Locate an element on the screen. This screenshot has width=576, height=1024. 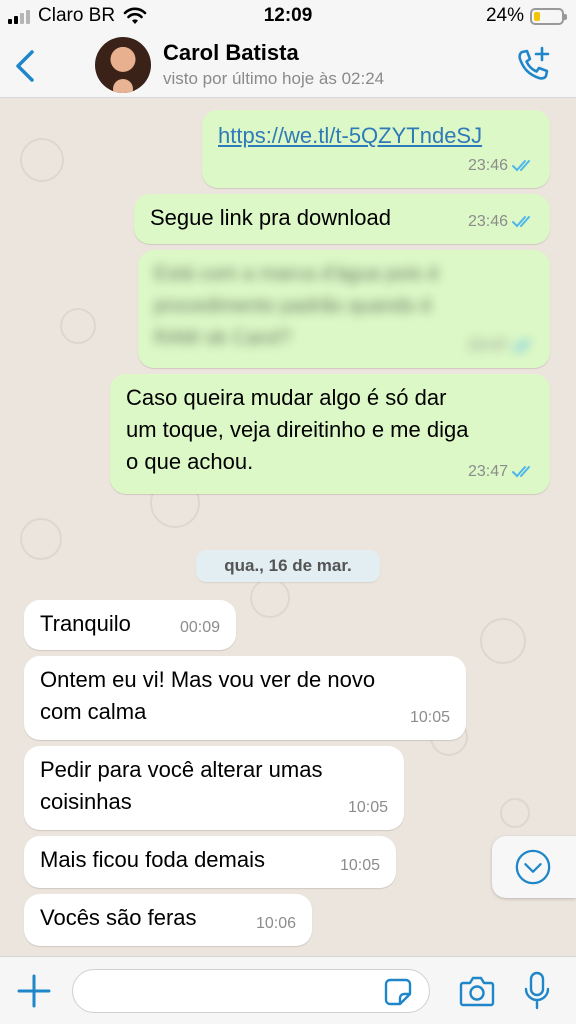
message-line: Está com a marca d'água pois é is located at coordinates (297, 274).